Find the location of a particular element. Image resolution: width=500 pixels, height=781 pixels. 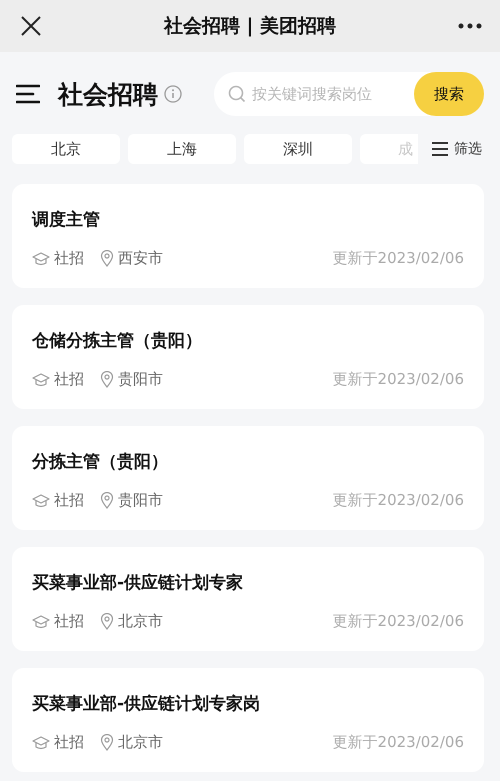

job-card: 仓储分拣主管（贵阳） 社招 贵阳市 更新于2023/02/06 is located at coordinates (248, 357).